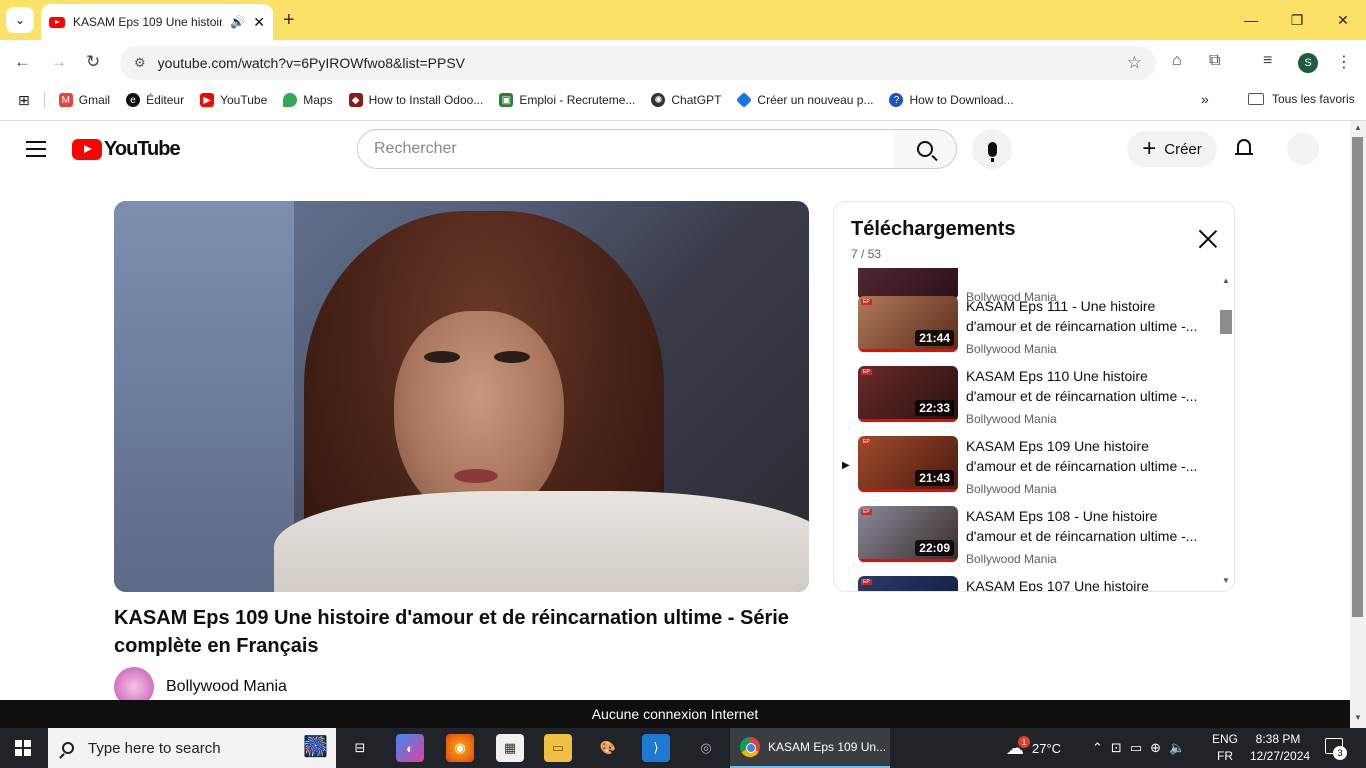  What do you see at coordinates (1343, 20) in the screenshot?
I see `close-window-button: ✕` at bounding box center [1343, 20].